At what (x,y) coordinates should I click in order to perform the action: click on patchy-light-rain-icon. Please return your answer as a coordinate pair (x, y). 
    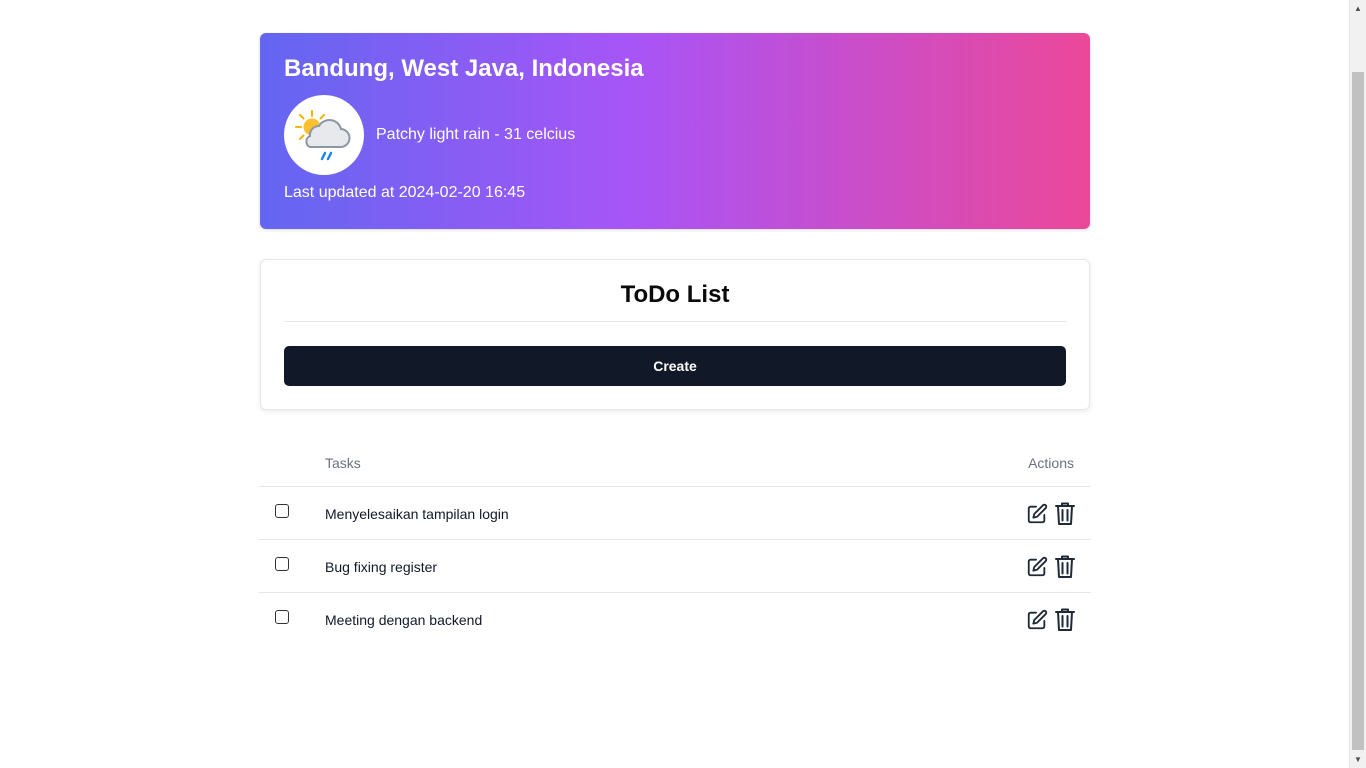
    Looking at the image, I should click on (323, 135).